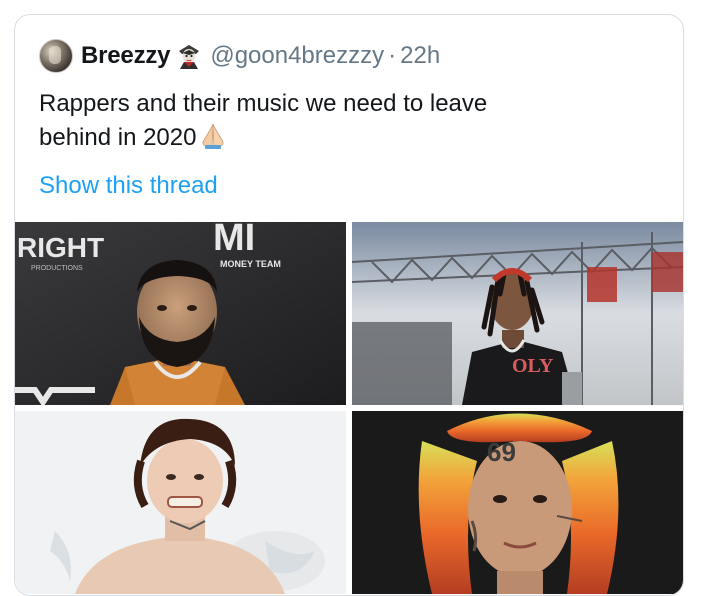 This screenshot has height=596, width=705. Describe the element at coordinates (56, 56) in the screenshot. I see `avatar` at that location.